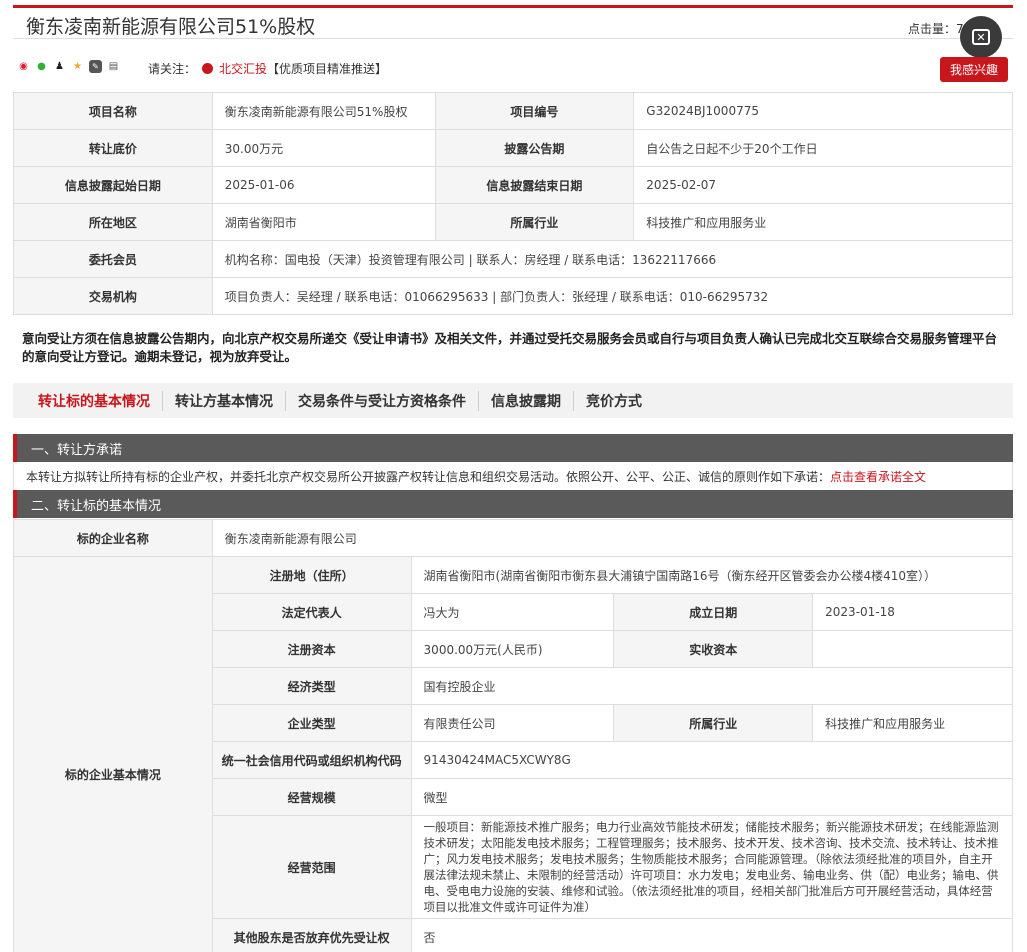 Image resolution: width=1027 pixels, height=952 pixels. What do you see at coordinates (311, 686) in the screenshot?
I see `econ-type-label: 经济类型` at bounding box center [311, 686].